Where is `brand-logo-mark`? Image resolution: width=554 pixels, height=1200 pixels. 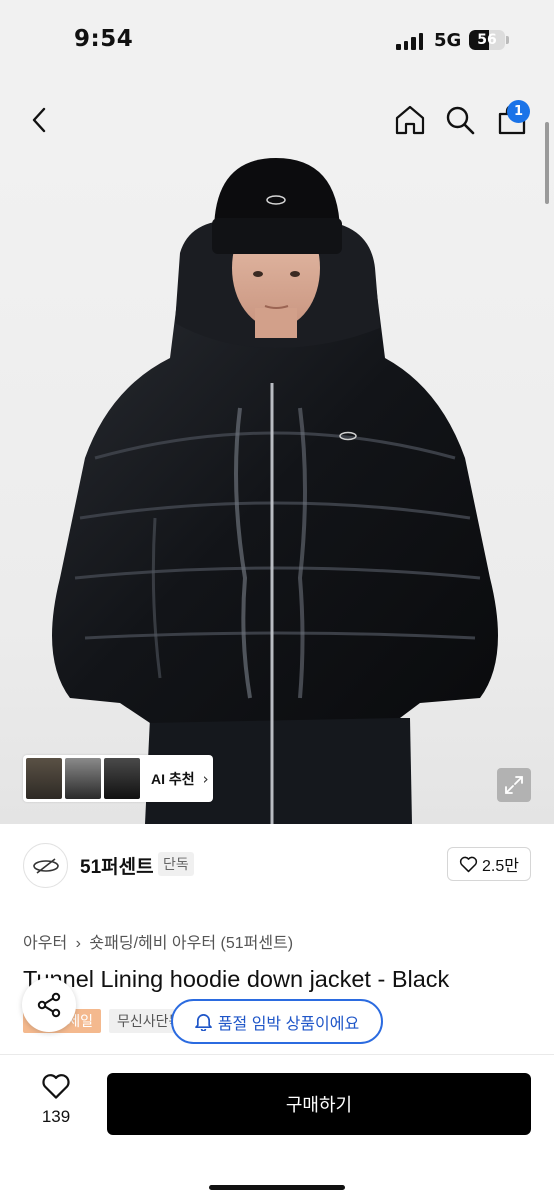 brand-logo-mark is located at coordinates (45, 865).